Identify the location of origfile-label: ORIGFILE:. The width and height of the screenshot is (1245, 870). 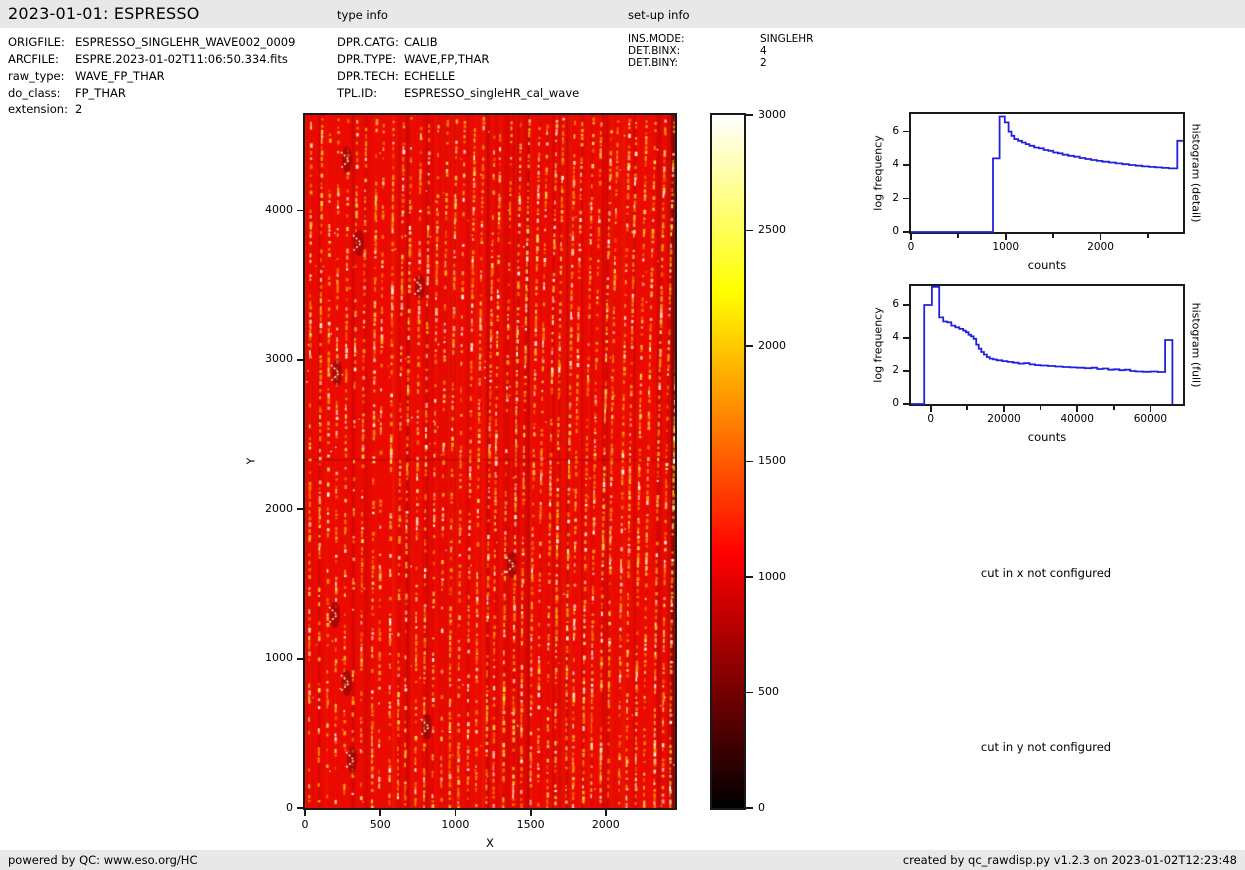
(36, 42).